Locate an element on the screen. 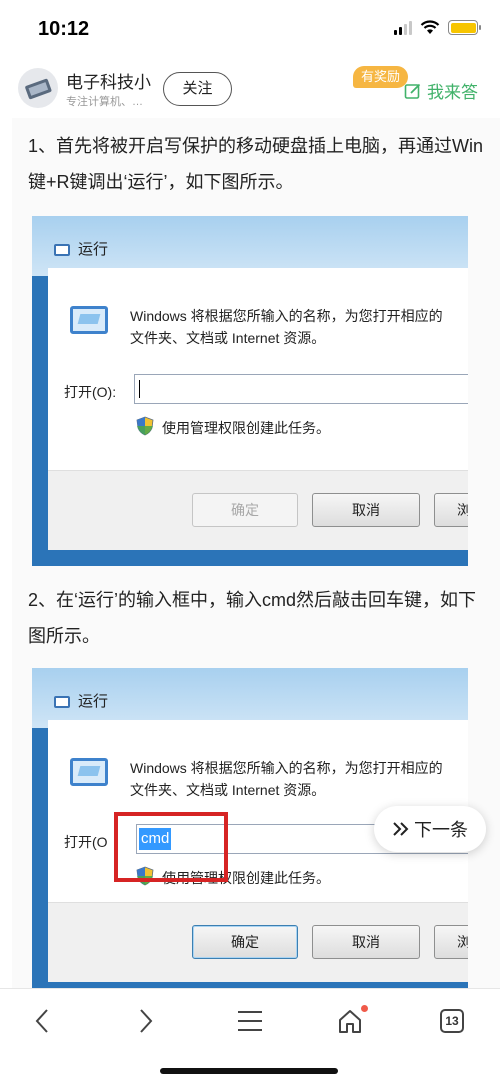  follow-button: 关注 is located at coordinates (197, 89).